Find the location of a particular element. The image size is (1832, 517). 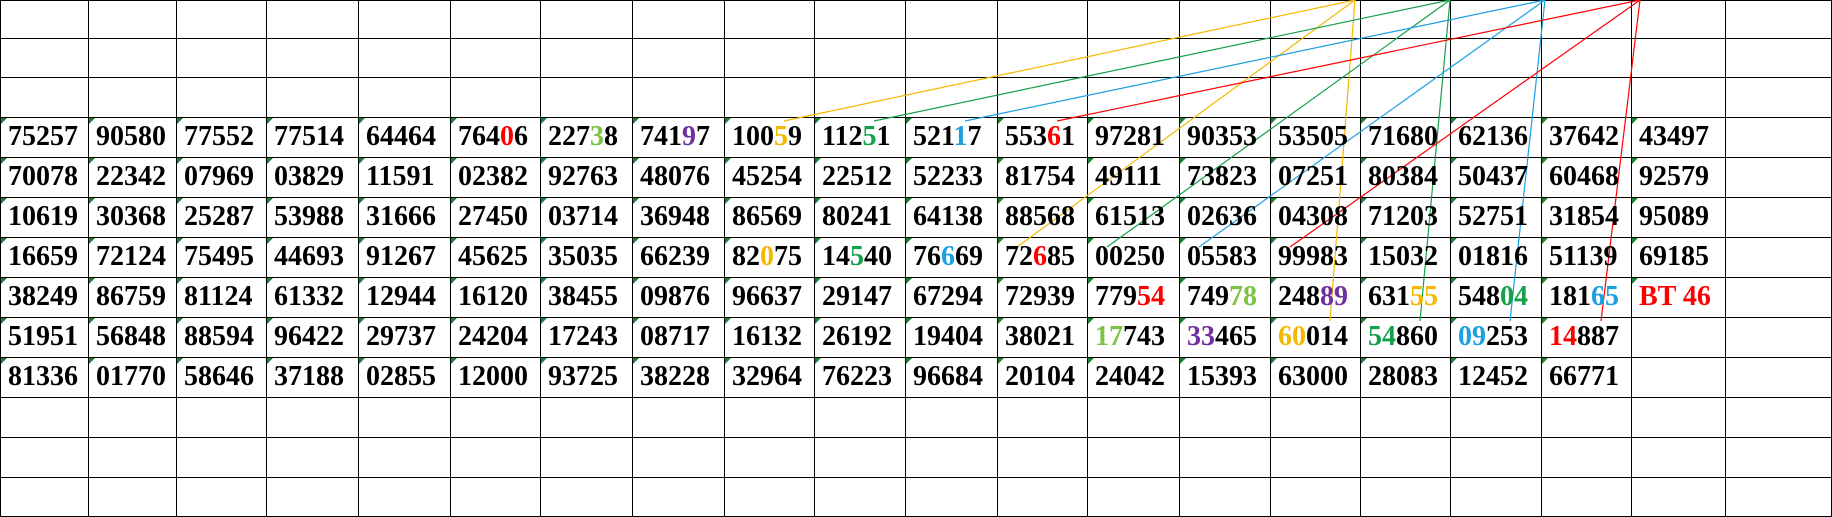

cell-value: 10619 is located at coordinates (43, 217).